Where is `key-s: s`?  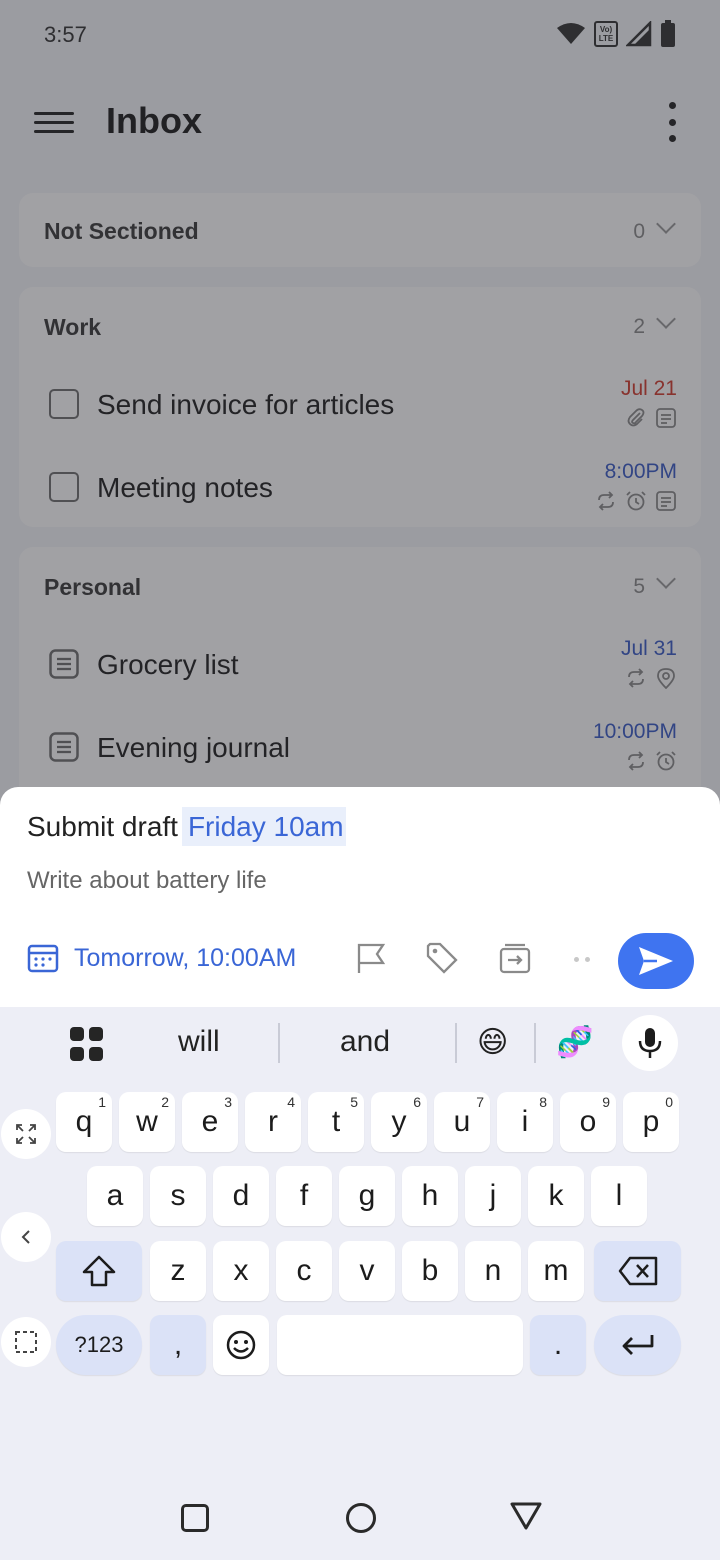 key-s: s is located at coordinates (178, 1196).